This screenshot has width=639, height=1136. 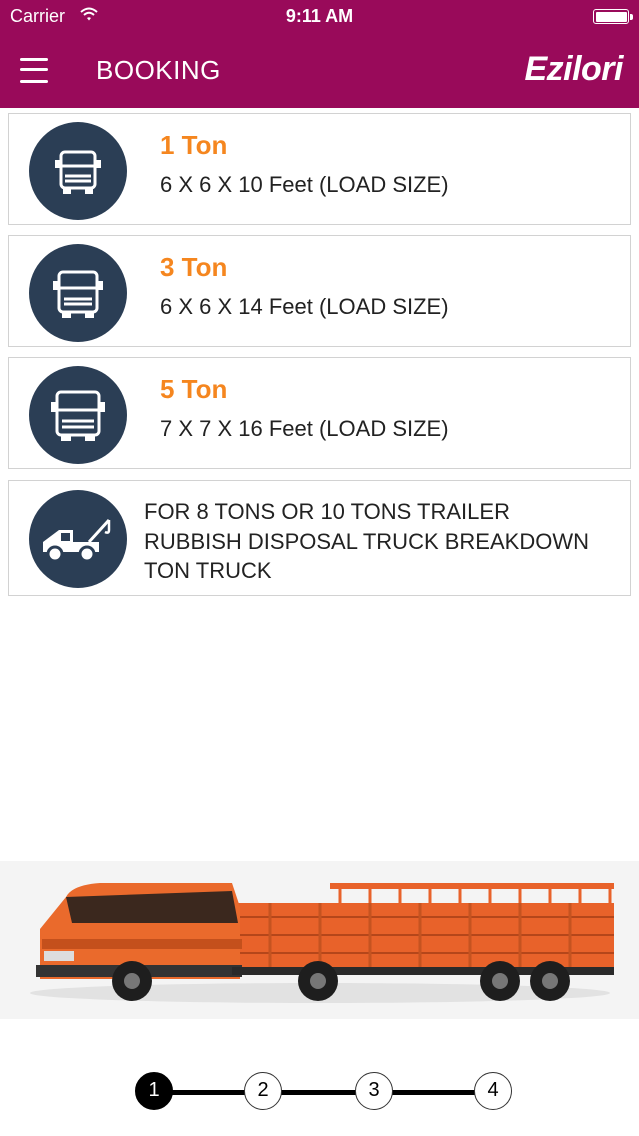 What do you see at coordinates (208, 570) in the screenshot?
I see `other-option-line-3: TON TRUCK` at bounding box center [208, 570].